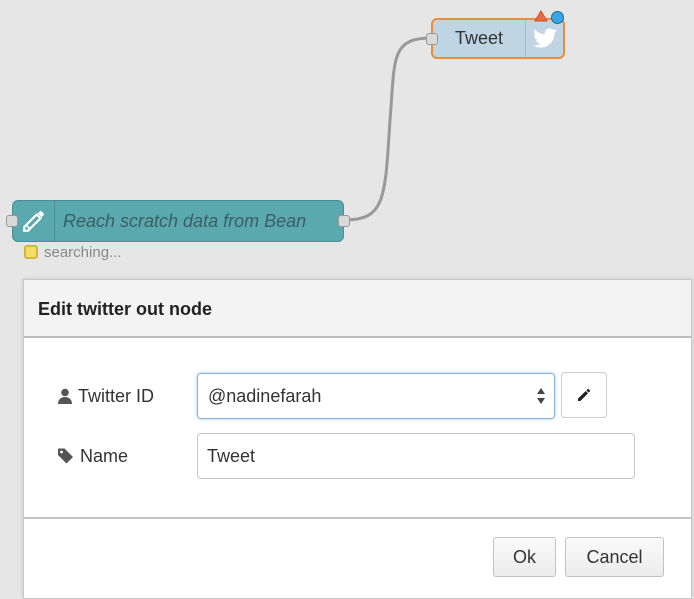 The height and width of the screenshot is (599, 694). I want to click on inject-node-label: Reach scratch data from Bean, so click(185, 221).